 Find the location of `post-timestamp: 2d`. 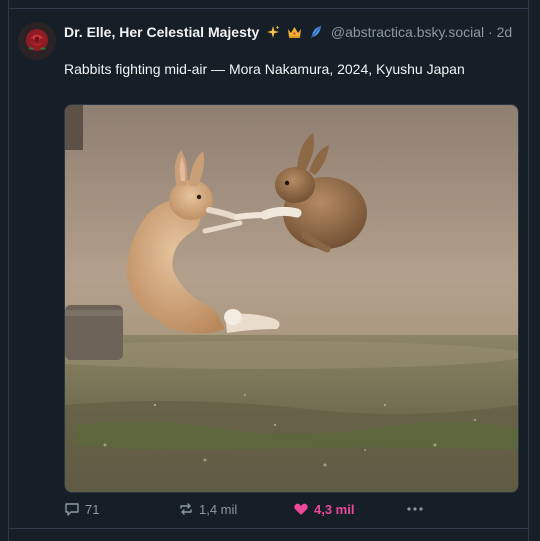

post-timestamp: 2d is located at coordinates (505, 32).